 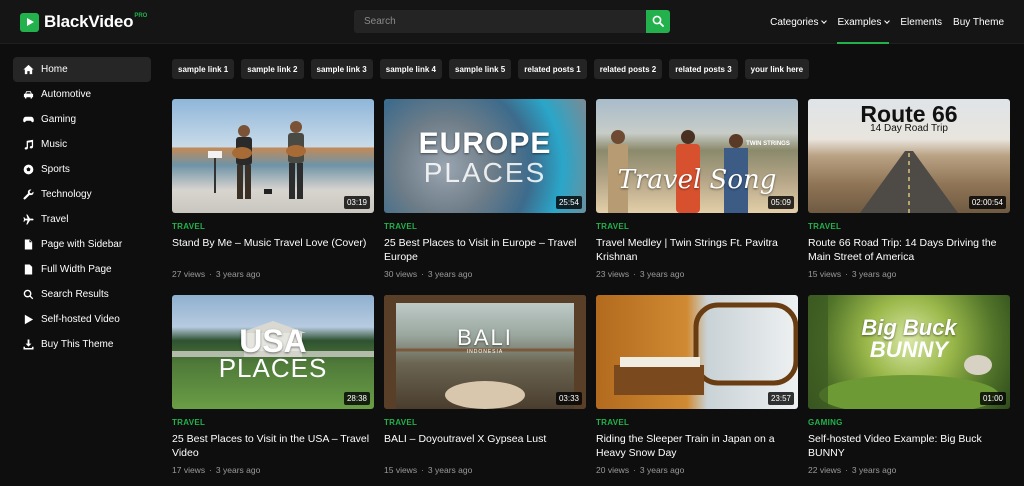 I want to click on chip-link: sample link 3, so click(x=341, y=69).